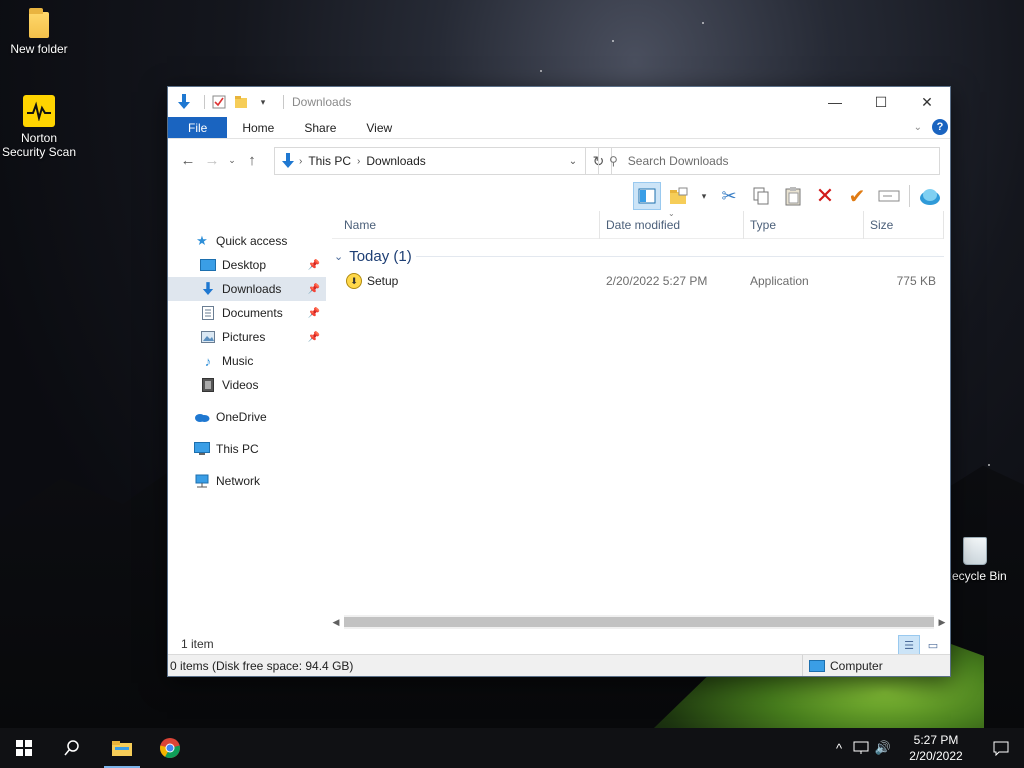 The image size is (1024, 768). I want to click on cloud-icon, so click(202, 417).